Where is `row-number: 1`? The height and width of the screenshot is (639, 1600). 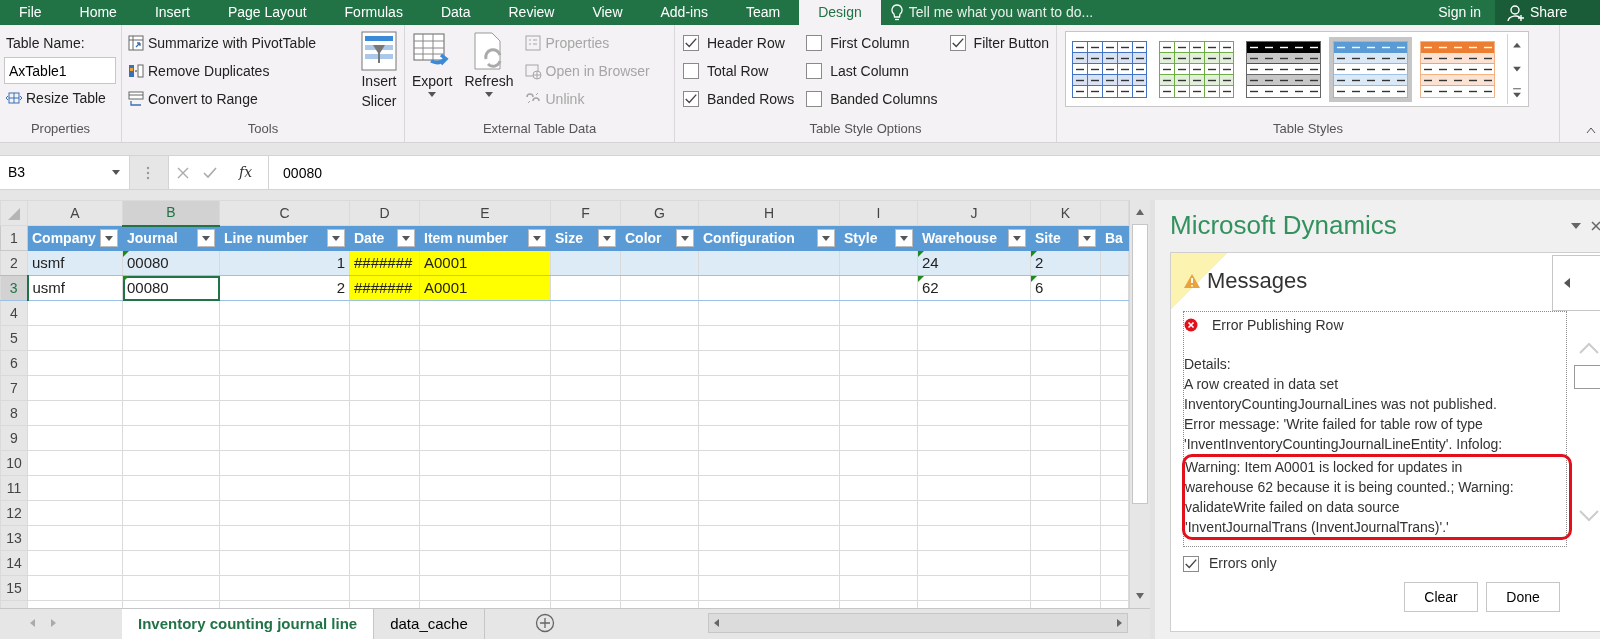 row-number: 1 is located at coordinates (14, 238).